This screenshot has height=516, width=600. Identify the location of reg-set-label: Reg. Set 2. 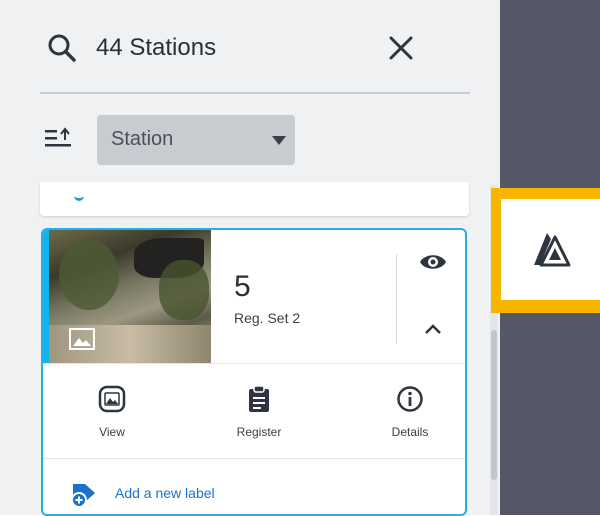
(267, 318).